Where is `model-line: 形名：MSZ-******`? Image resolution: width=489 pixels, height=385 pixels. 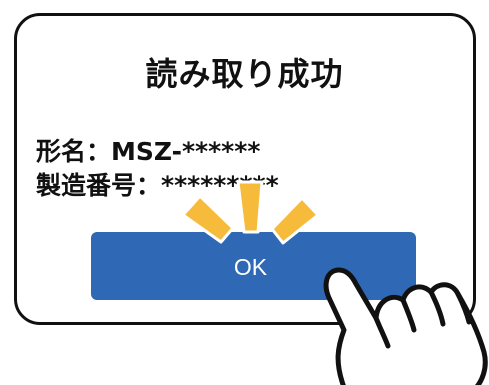 model-line: 形名：MSZ-****** is located at coordinates (148, 150).